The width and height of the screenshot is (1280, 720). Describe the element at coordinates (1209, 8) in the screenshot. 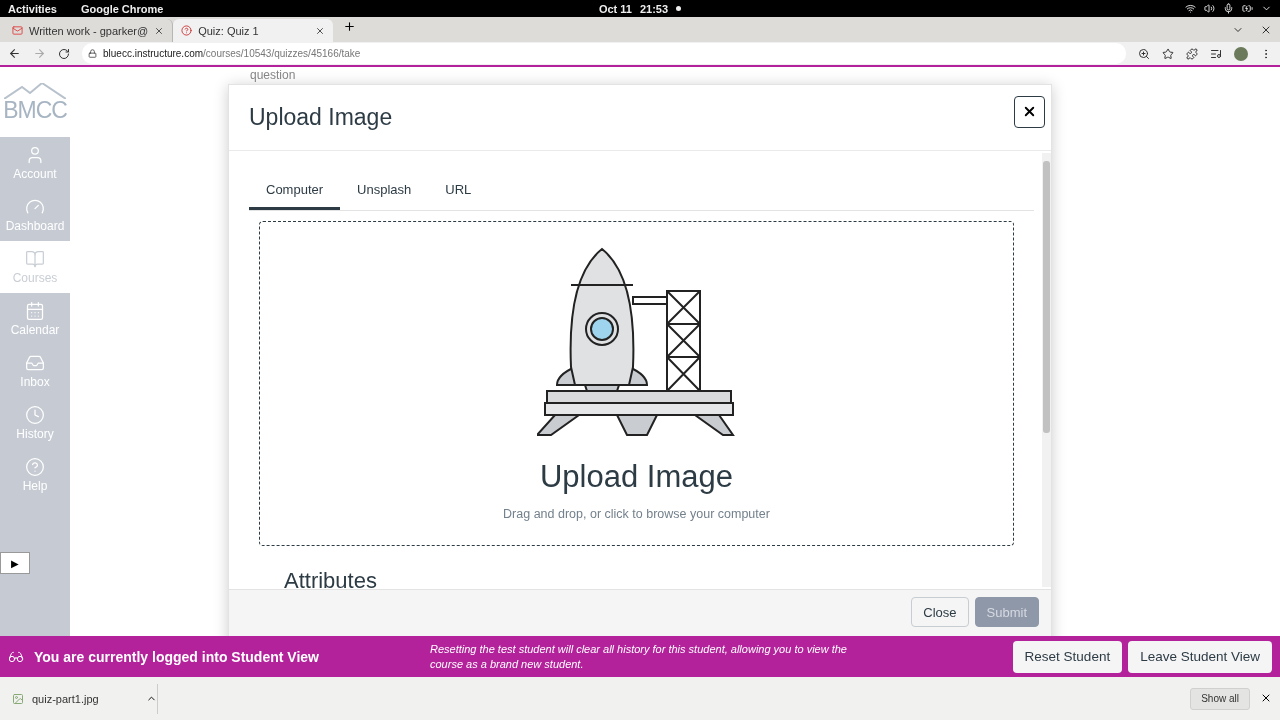

I see `volume-icon` at that location.